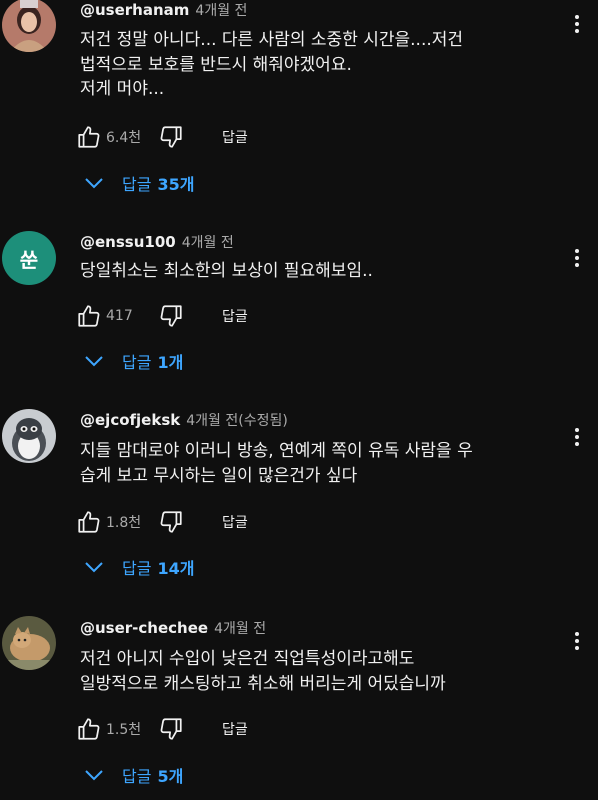  What do you see at coordinates (144, 628) in the screenshot?
I see `author-handle: @user-chechee` at bounding box center [144, 628].